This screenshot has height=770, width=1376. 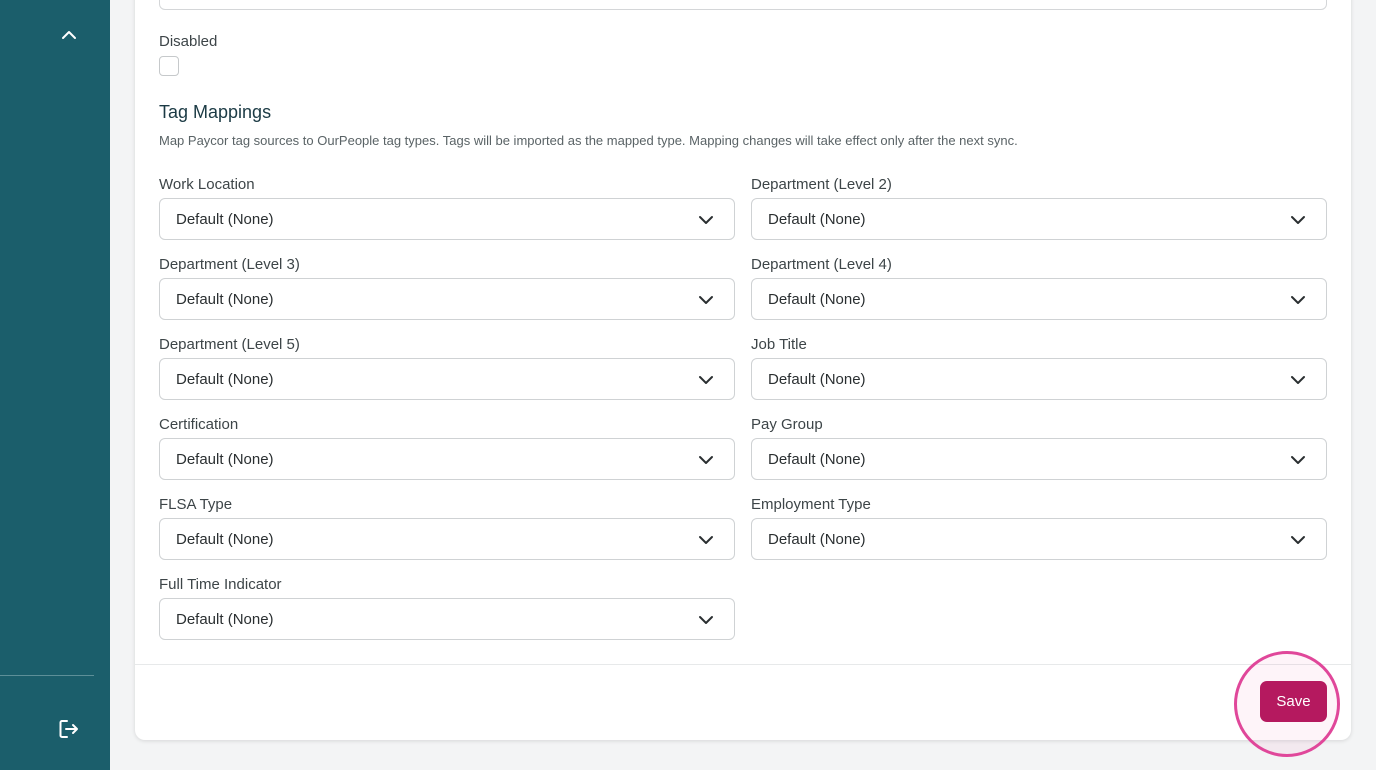 I want to click on field-employment-type: Employment Type Default (None), so click(x=1039, y=528).